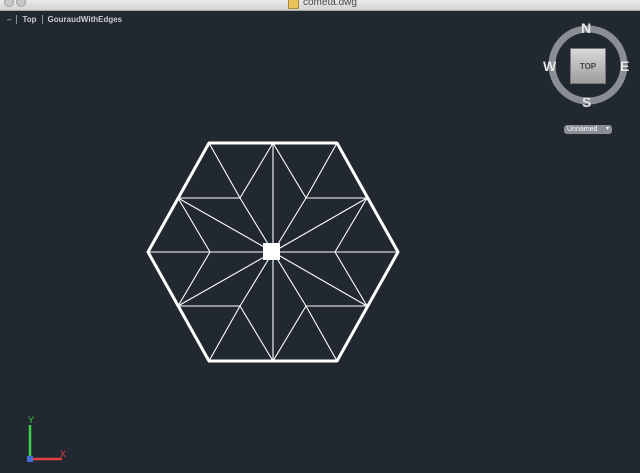 The height and width of the screenshot is (473, 640). Describe the element at coordinates (271, 251) in the screenshot. I see `center-grip` at that location.